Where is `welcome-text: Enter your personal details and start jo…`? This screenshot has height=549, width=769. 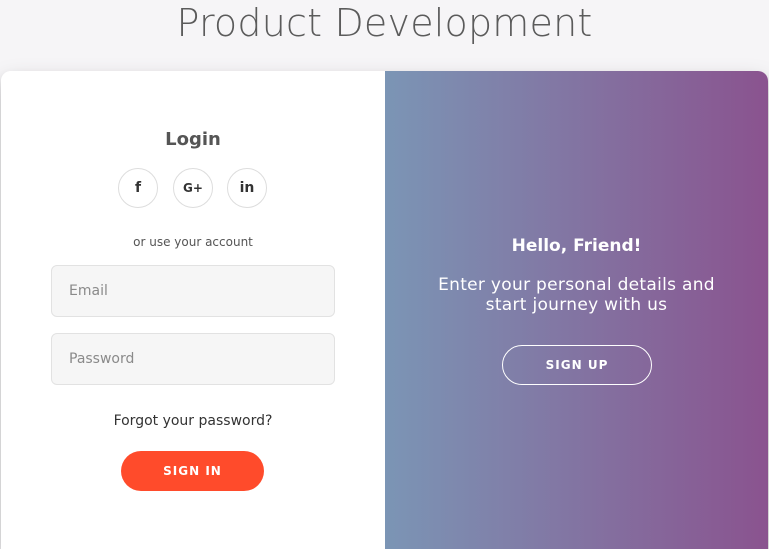
welcome-text: Enter your personal details and start jo… is located at coordinates (576, 295).